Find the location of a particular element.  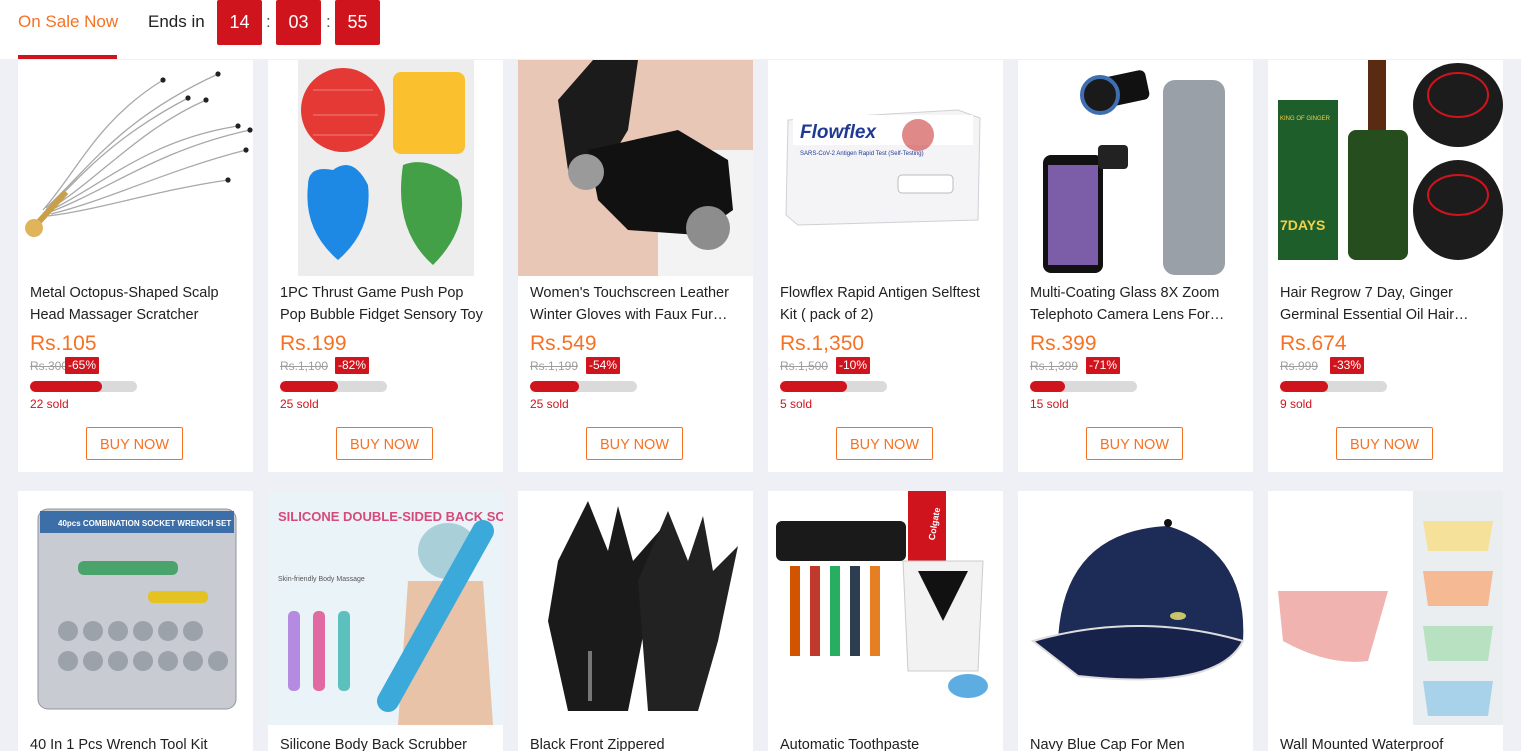

flash-sale-header: On Sale Now Ends in 14 : 03 : 55 is located at coordinates (760, 29).